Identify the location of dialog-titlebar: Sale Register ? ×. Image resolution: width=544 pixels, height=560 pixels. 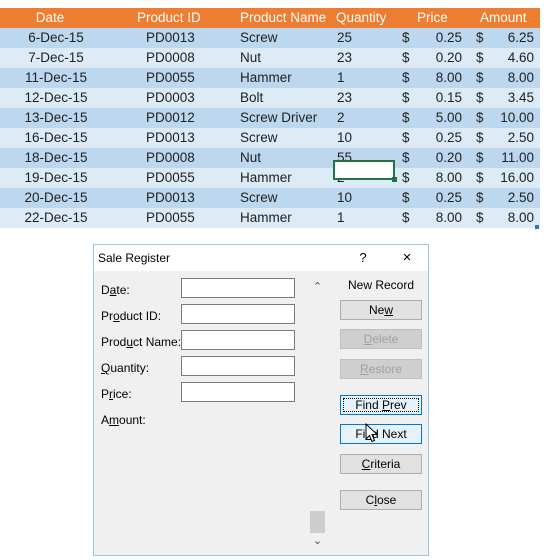
(261, 258).